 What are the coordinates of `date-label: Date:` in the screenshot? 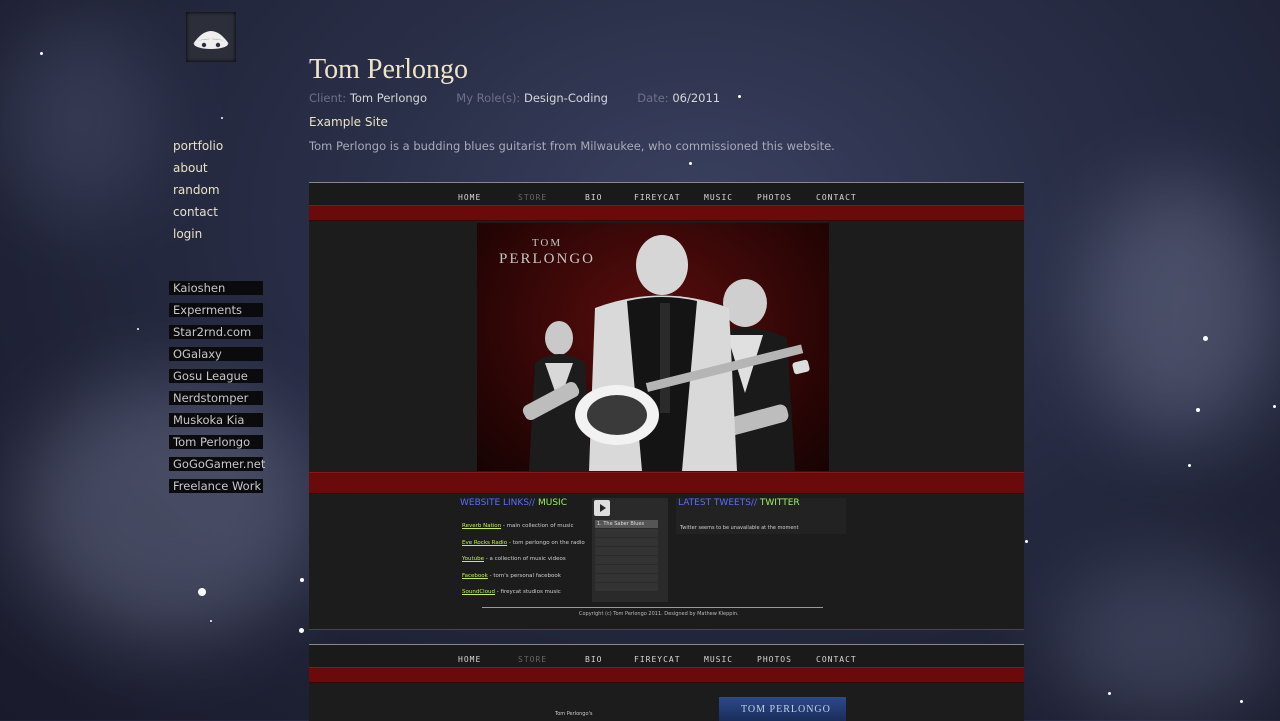 It's located at (653, 98).